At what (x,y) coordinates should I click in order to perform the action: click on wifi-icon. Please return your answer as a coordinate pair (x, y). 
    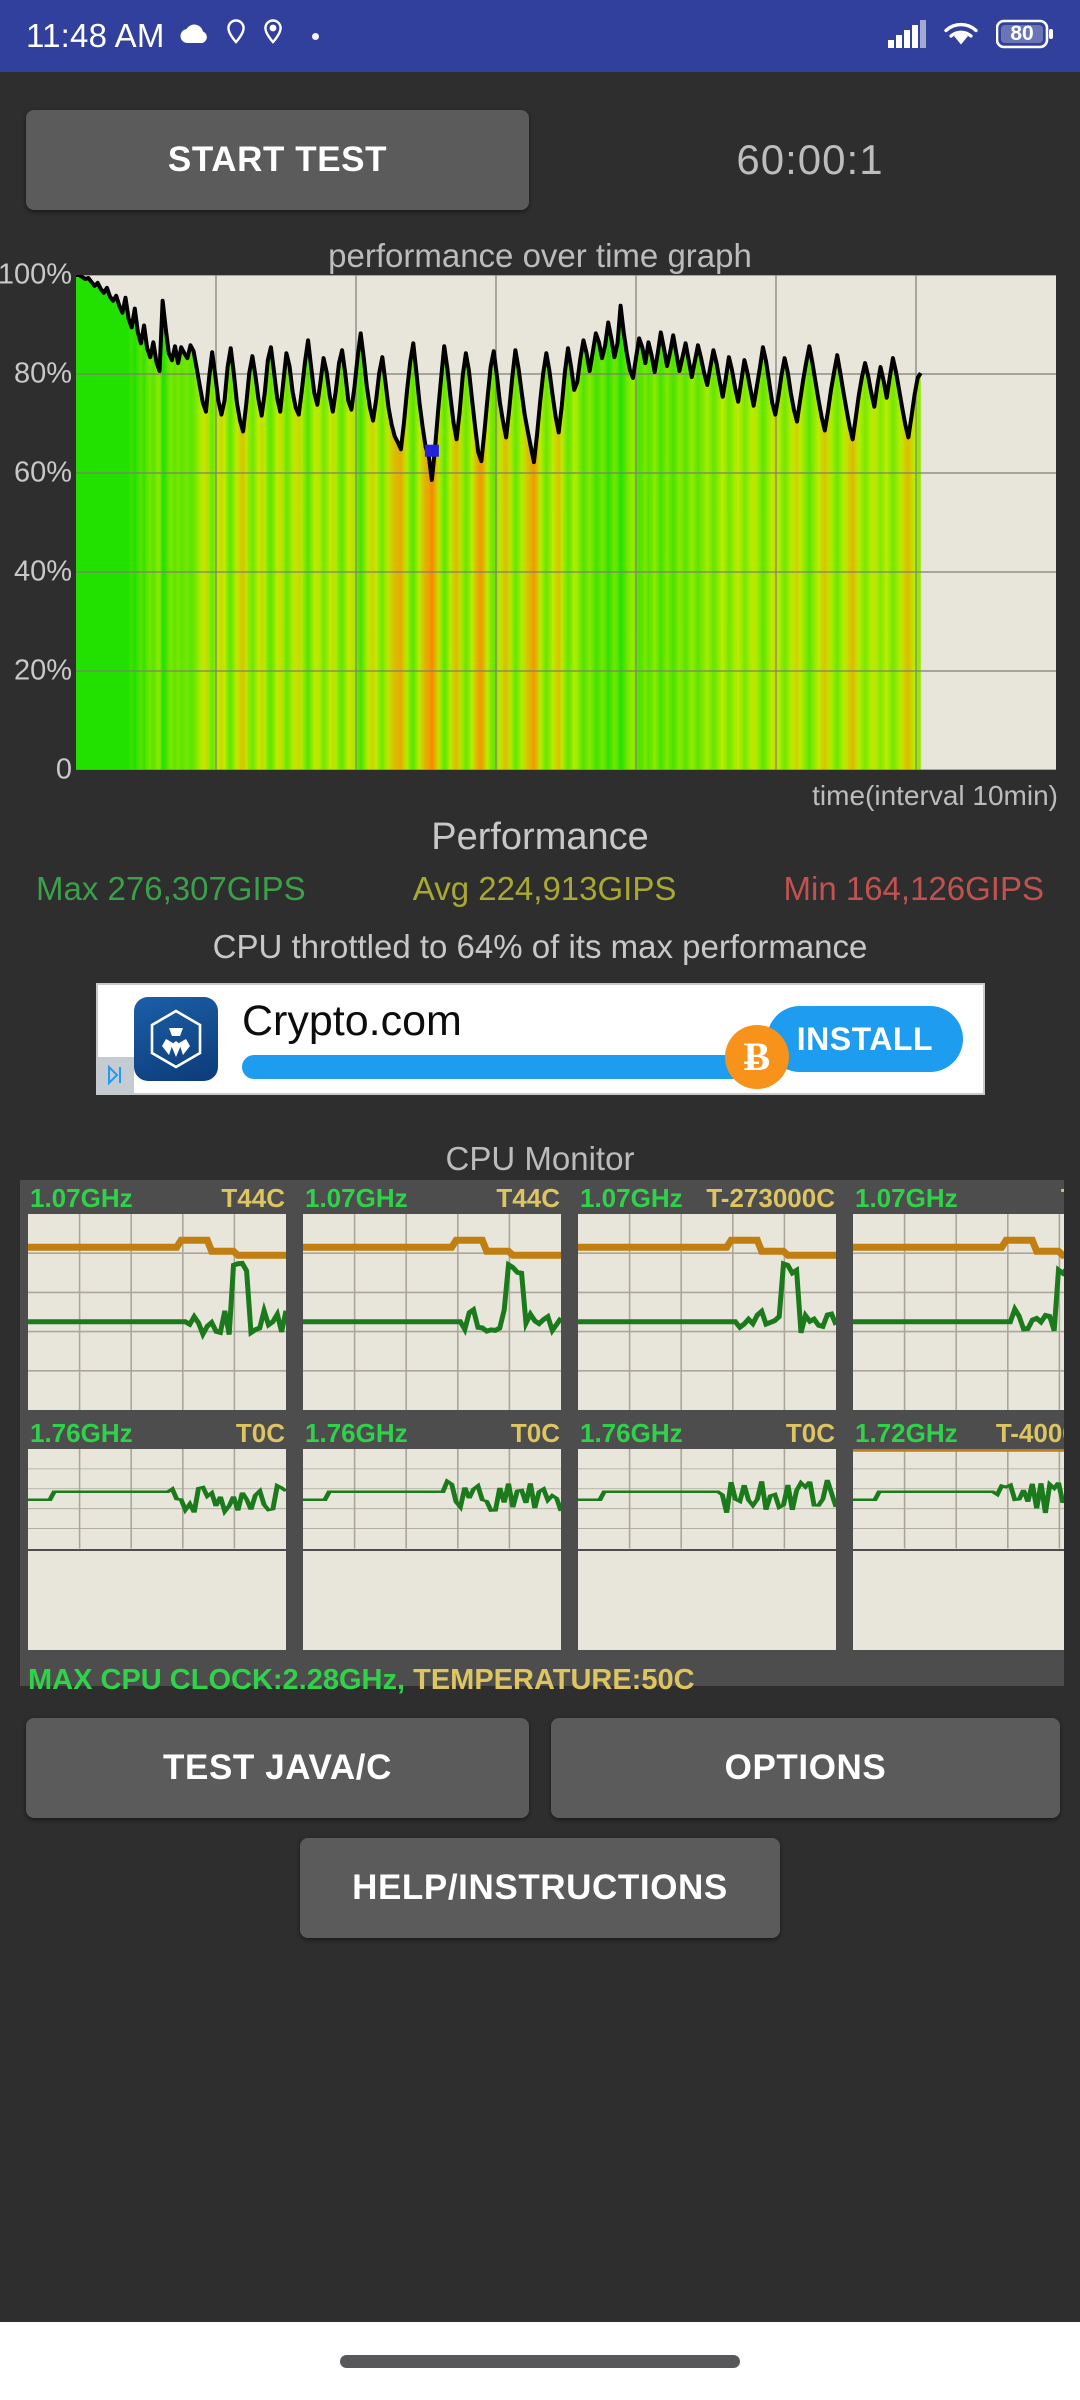
    Looking at the image, I should click on (961, 36).